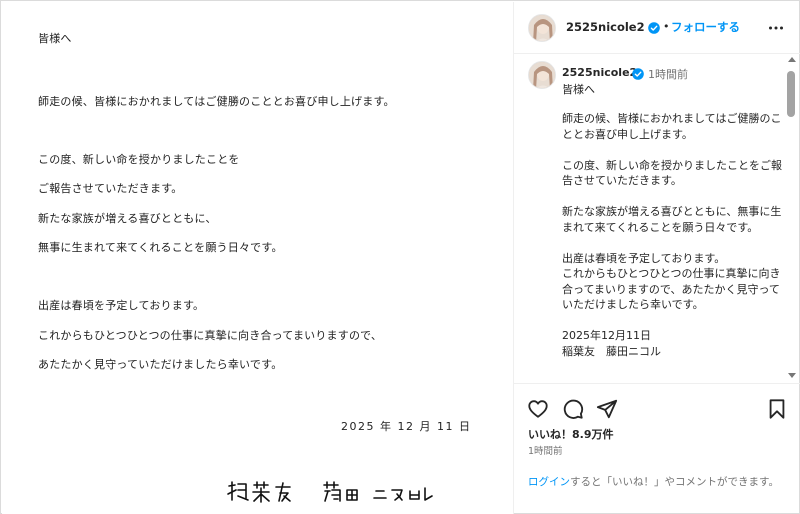  Describe the element at coordinates (549, 482) in the screenshot. I see `login-link: ログイン` at that location.